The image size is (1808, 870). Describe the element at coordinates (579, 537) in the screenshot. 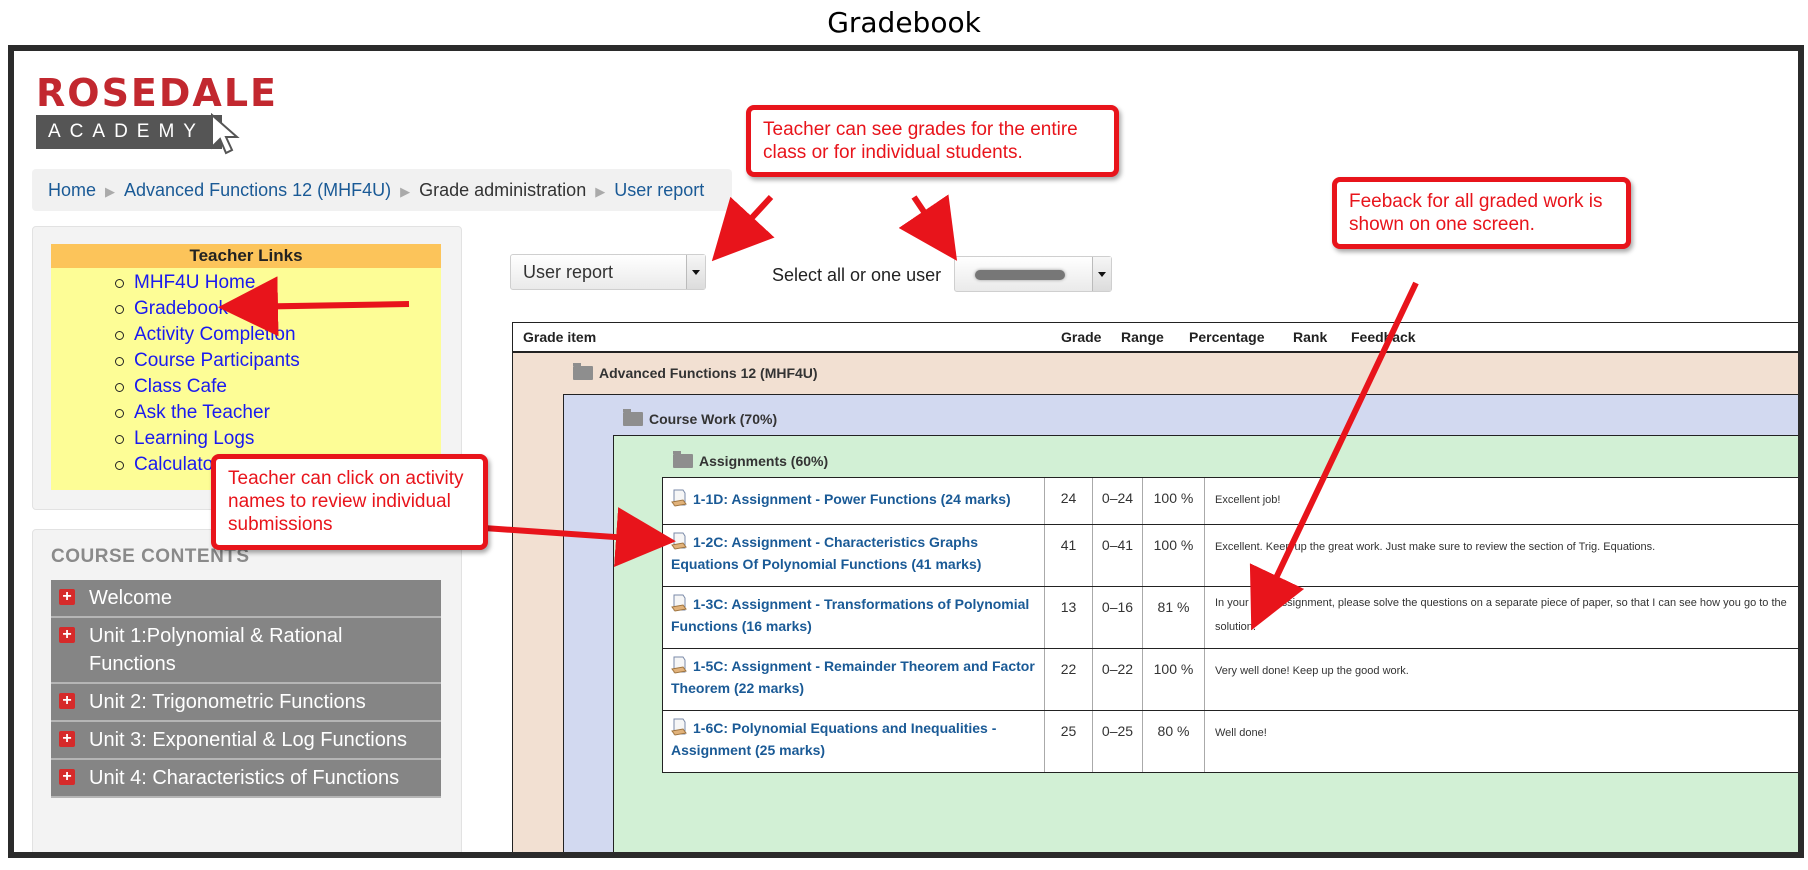

I see `arrow-to-activity-names` at that location.